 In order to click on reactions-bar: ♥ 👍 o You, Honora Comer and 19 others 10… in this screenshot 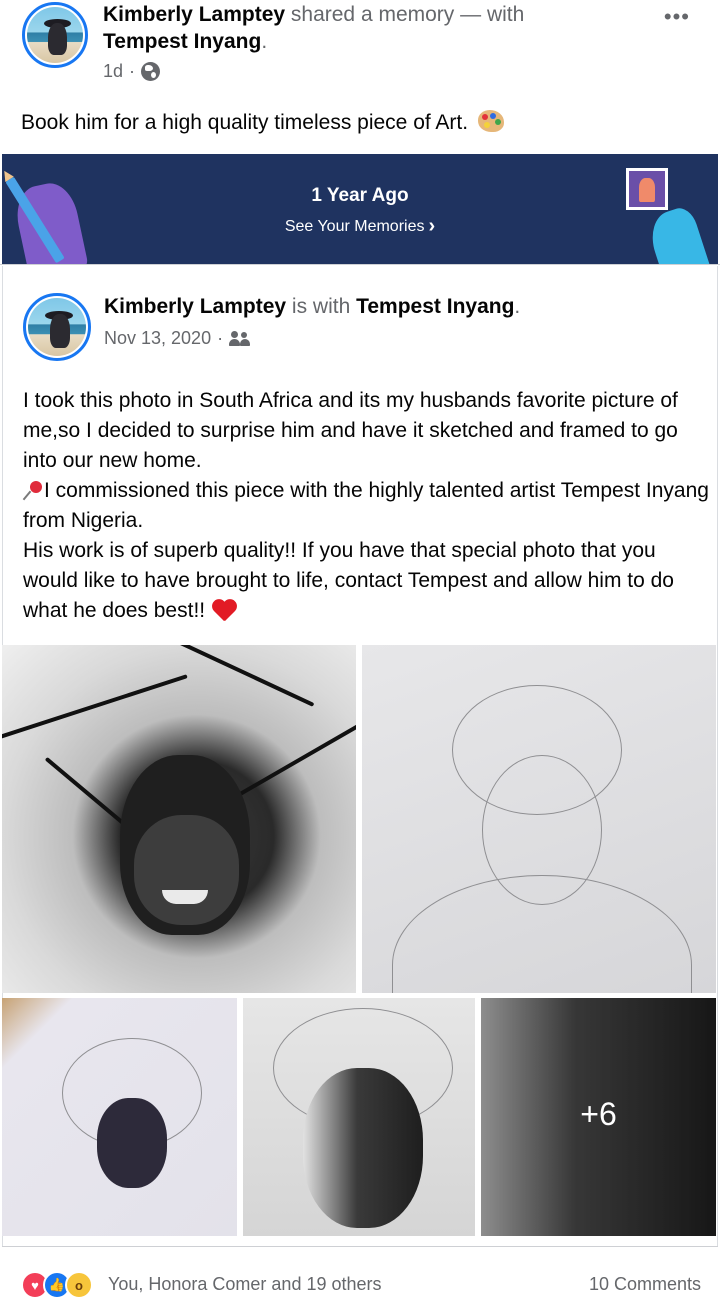, I will do `click(360, 1275)`.